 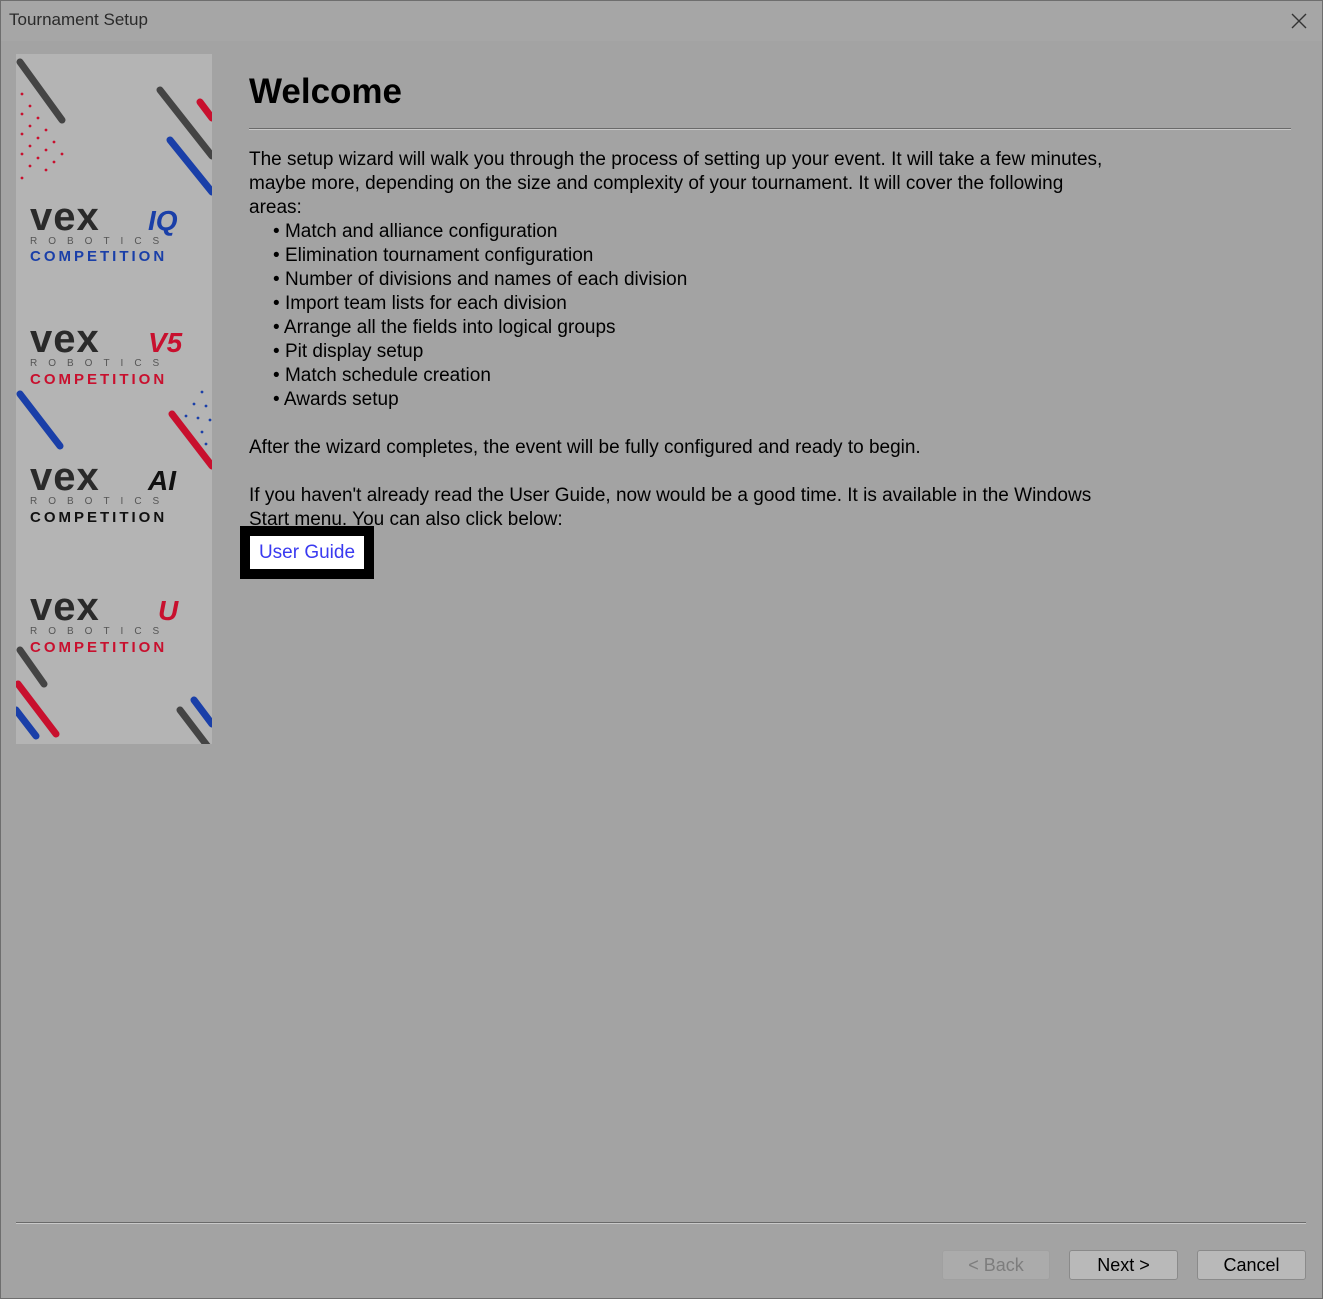 What do you see at coordinates (771, 91) in the screenshot?
I see `welcome-content: Welcome` at bounding box center [771, 91].